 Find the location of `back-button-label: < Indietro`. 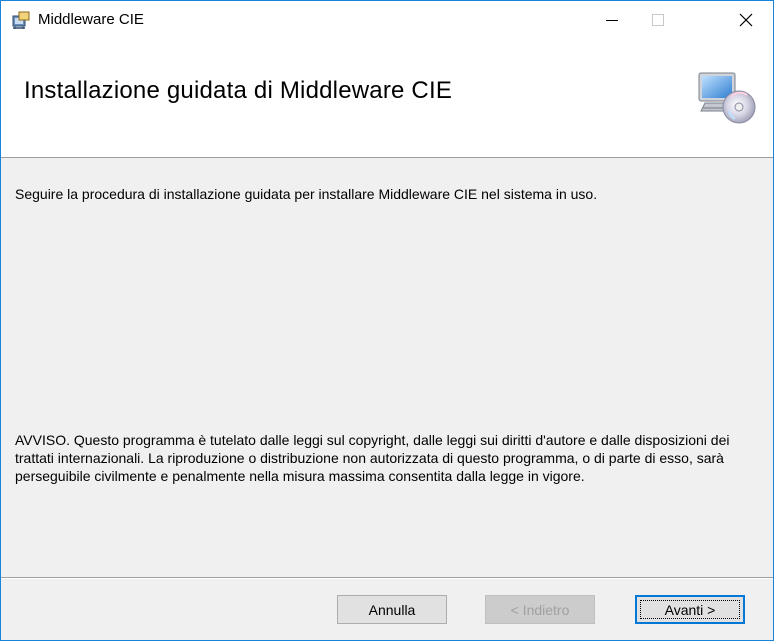

back-button-label: < Indietro is located at coordinates (540, 609).